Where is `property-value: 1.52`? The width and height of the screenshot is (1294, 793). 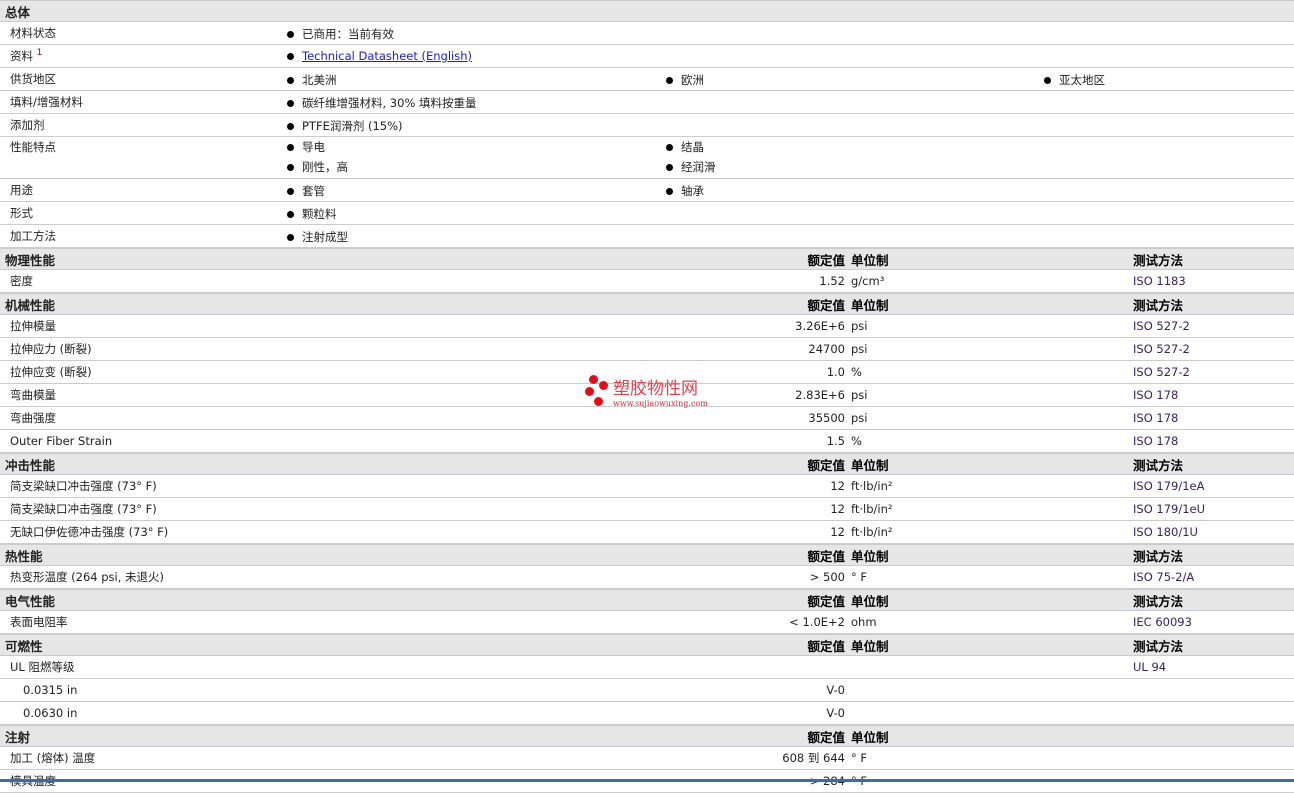 property-value: 1.52 is located at coordinates (832, 281).